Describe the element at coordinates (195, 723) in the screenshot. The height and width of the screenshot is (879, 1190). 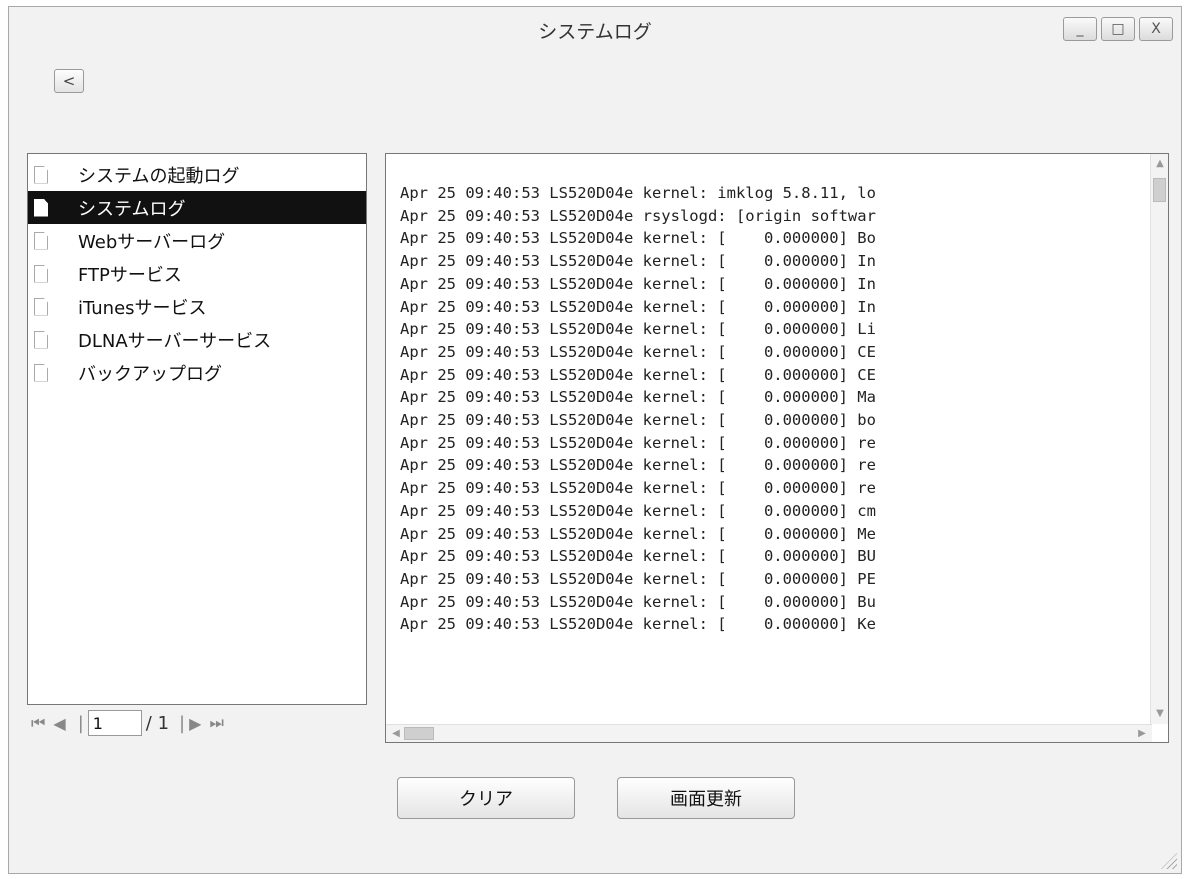
I see `next-page-icon: ▶` at that location.